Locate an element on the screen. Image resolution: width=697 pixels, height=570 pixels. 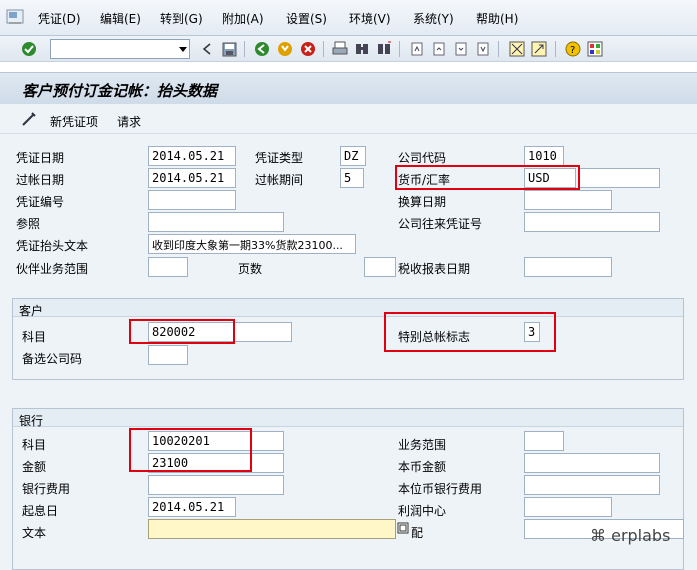
customer-section: 客户 is located at coordinates (348, 339).